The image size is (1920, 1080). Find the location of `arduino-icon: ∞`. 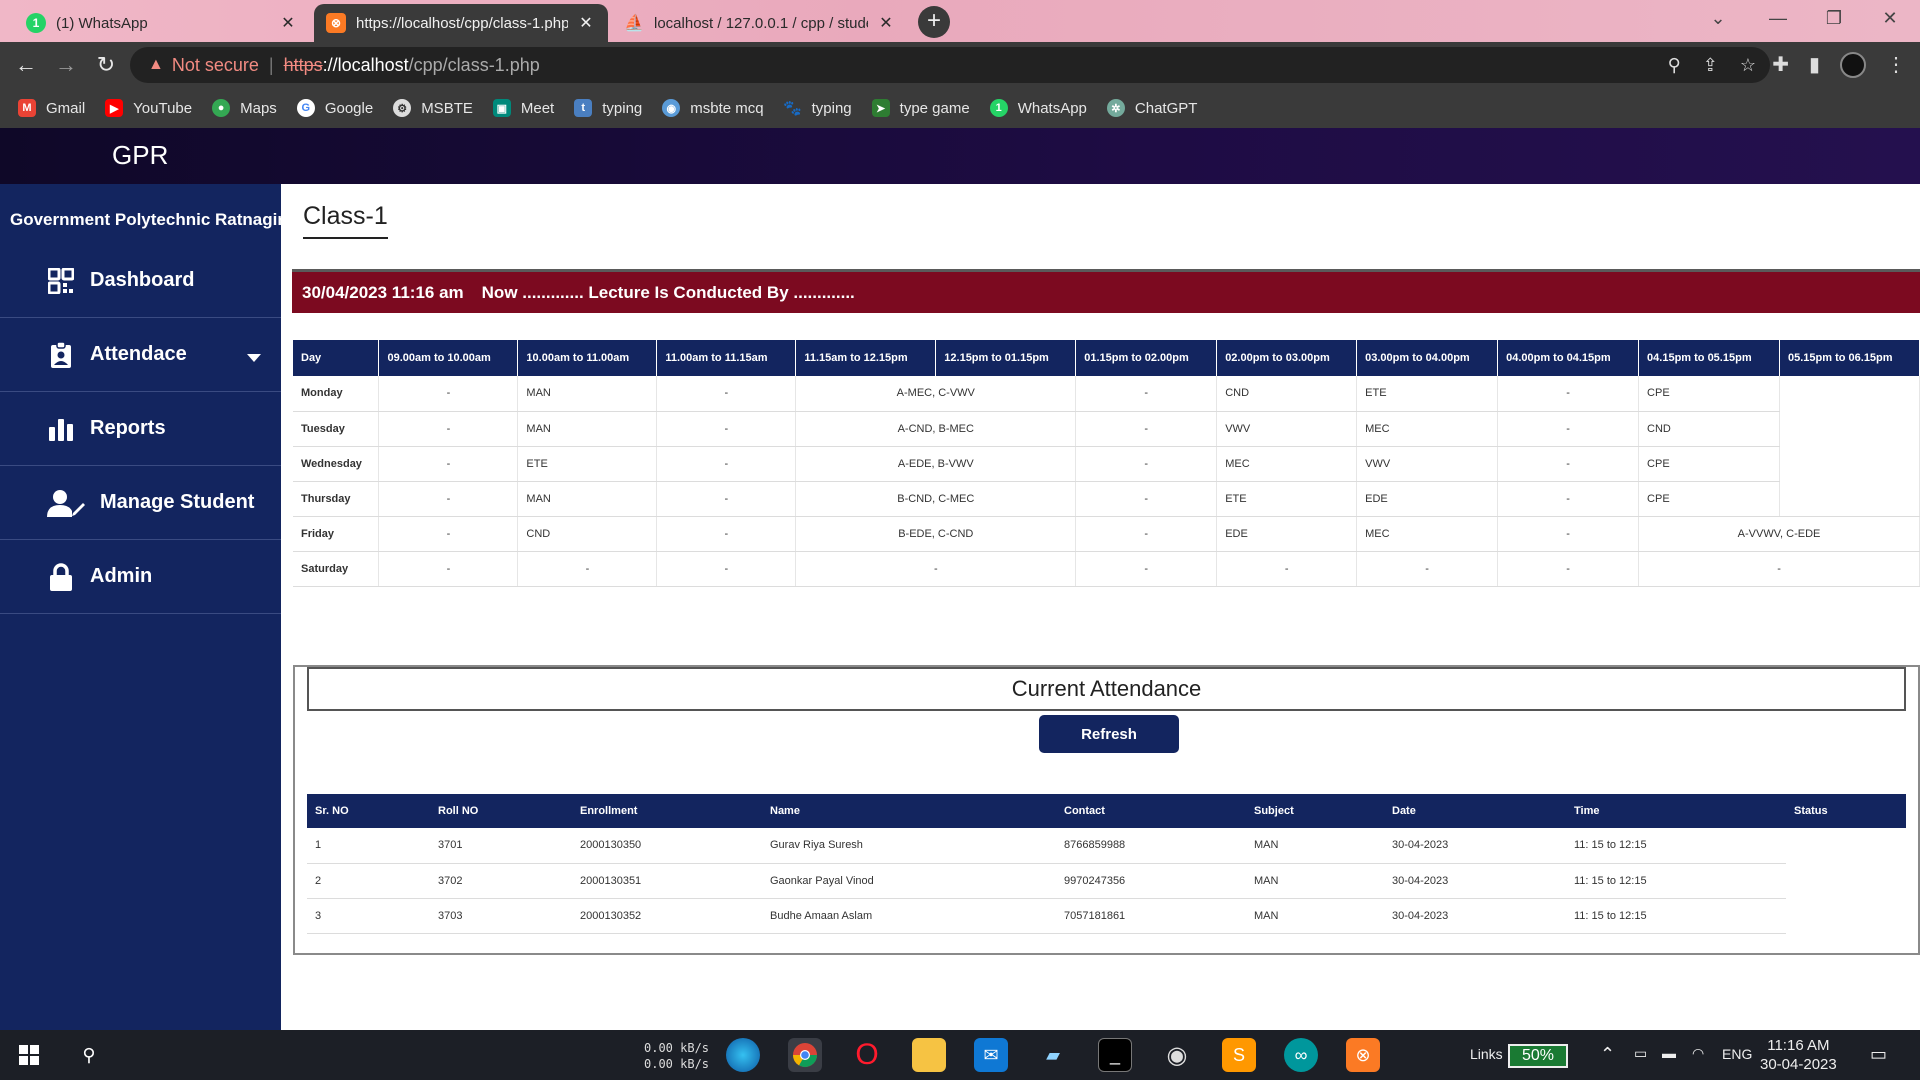

arduino-icon: ∞ is located at coordinates (1301, 1055).